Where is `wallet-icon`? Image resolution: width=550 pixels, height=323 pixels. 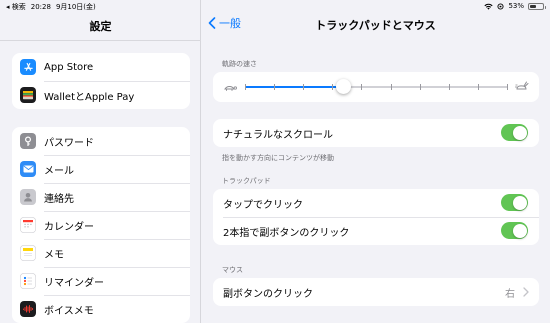
wallet-icon is located at coordinates (28, 95).